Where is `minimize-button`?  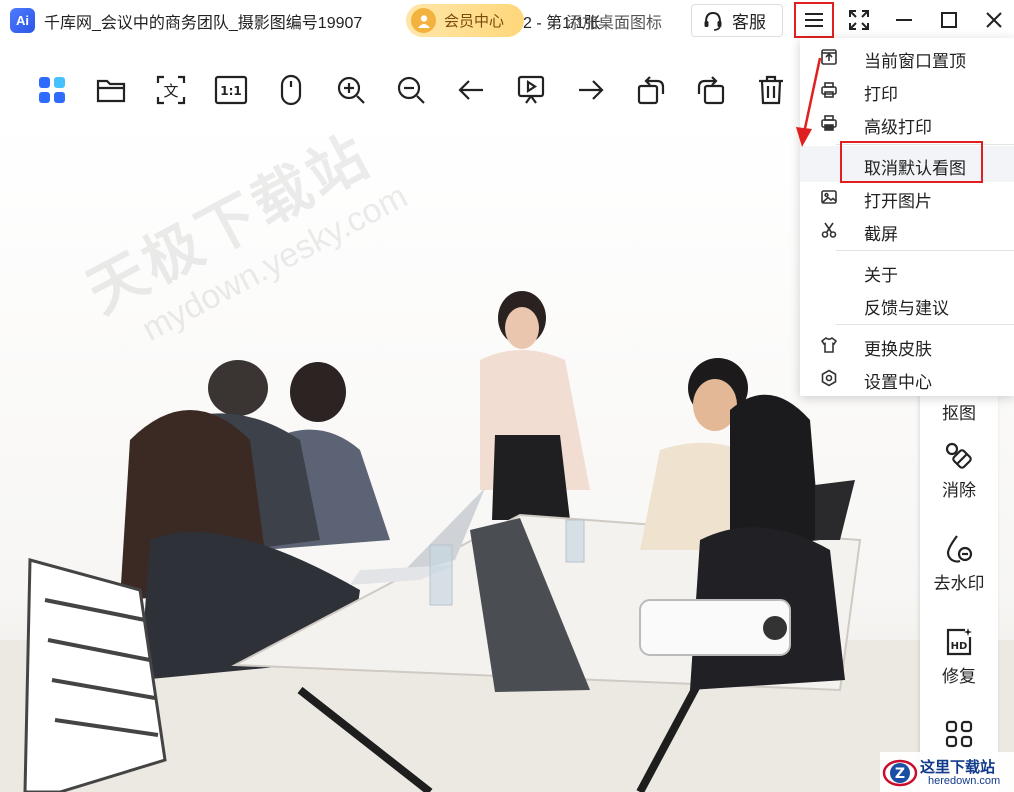 minimize-button is located at coordinates (904, 20).